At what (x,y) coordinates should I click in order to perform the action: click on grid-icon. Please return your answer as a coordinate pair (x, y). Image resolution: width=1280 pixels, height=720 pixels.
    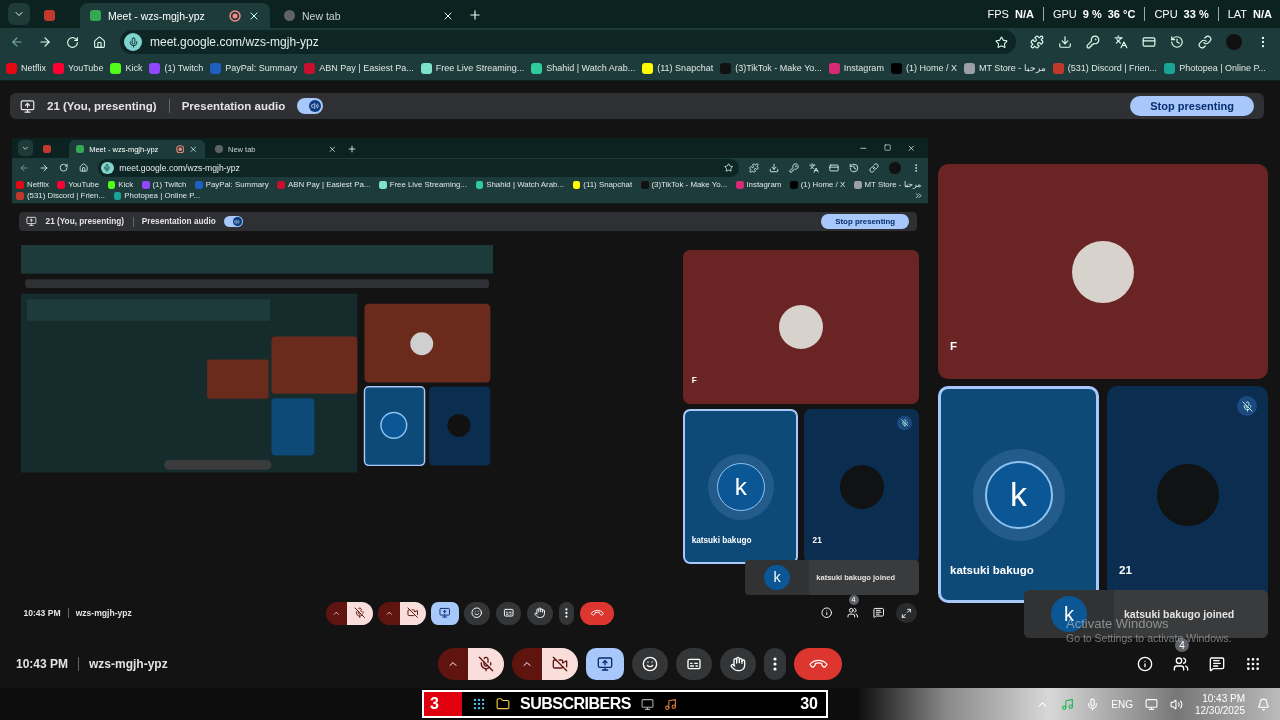
    Looking at the image, I should click on (1253, 664).